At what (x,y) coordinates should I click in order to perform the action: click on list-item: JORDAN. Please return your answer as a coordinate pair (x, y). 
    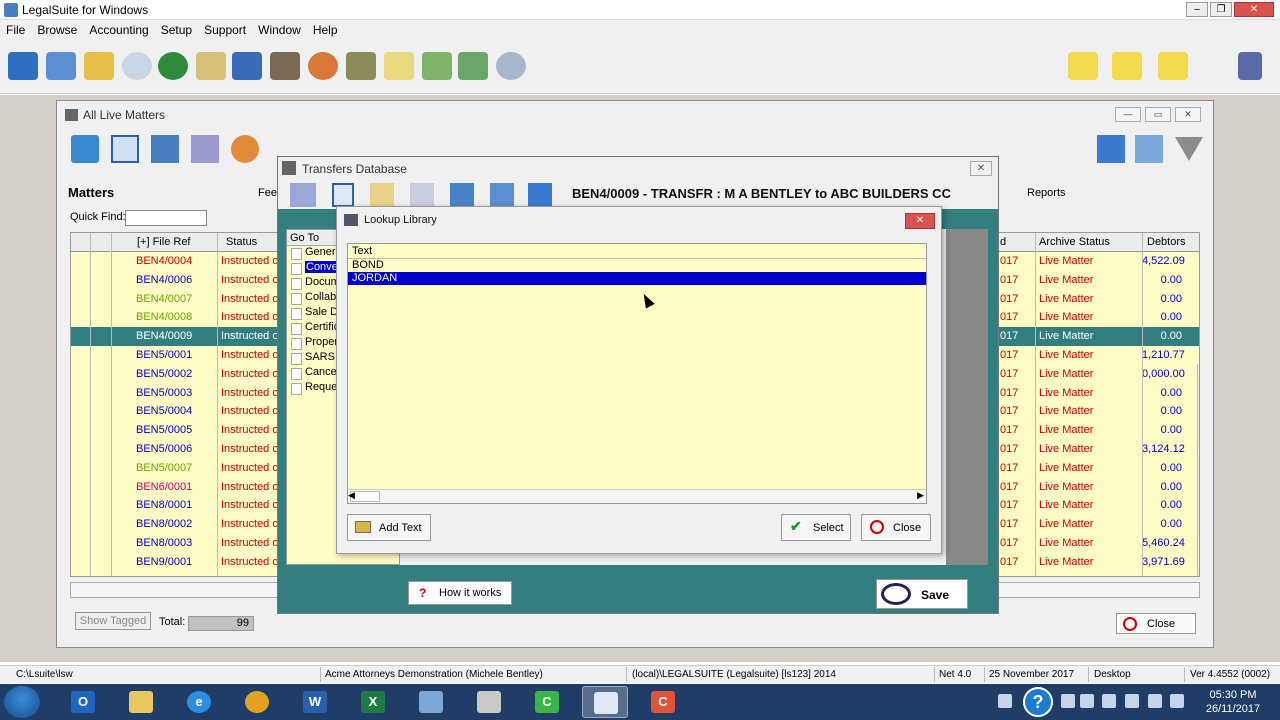
    Looking at the image, I should click on (637, 278).